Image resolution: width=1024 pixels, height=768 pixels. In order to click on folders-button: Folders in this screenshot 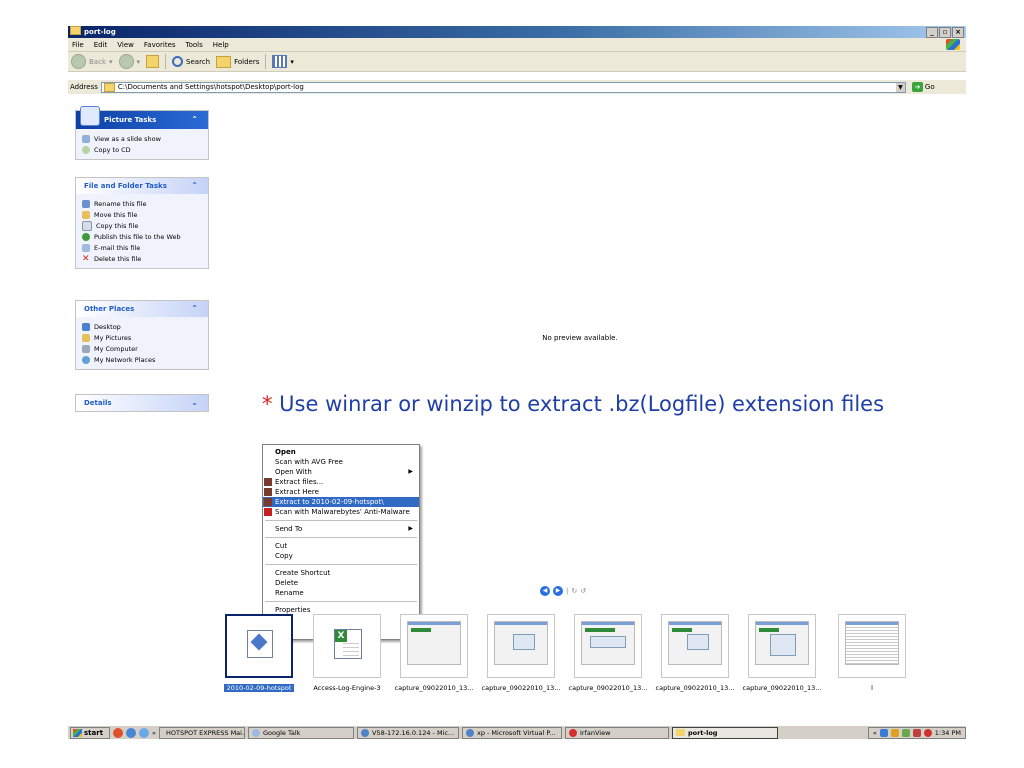, I will do `click(237, 61)`.